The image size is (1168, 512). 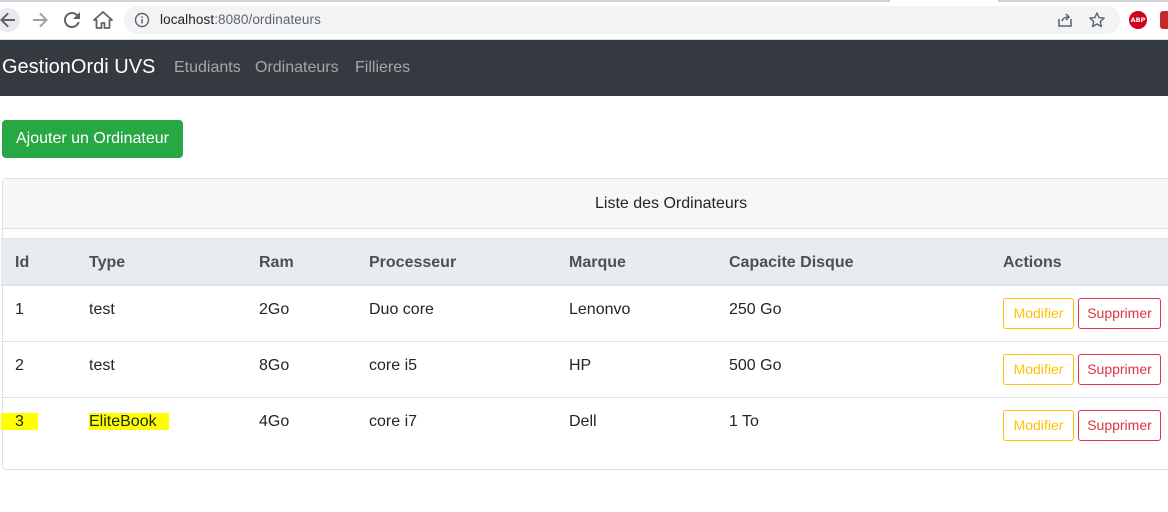 I want to click on url-text: localhost:8080/ordinateurs, so click(x=240, y=19).